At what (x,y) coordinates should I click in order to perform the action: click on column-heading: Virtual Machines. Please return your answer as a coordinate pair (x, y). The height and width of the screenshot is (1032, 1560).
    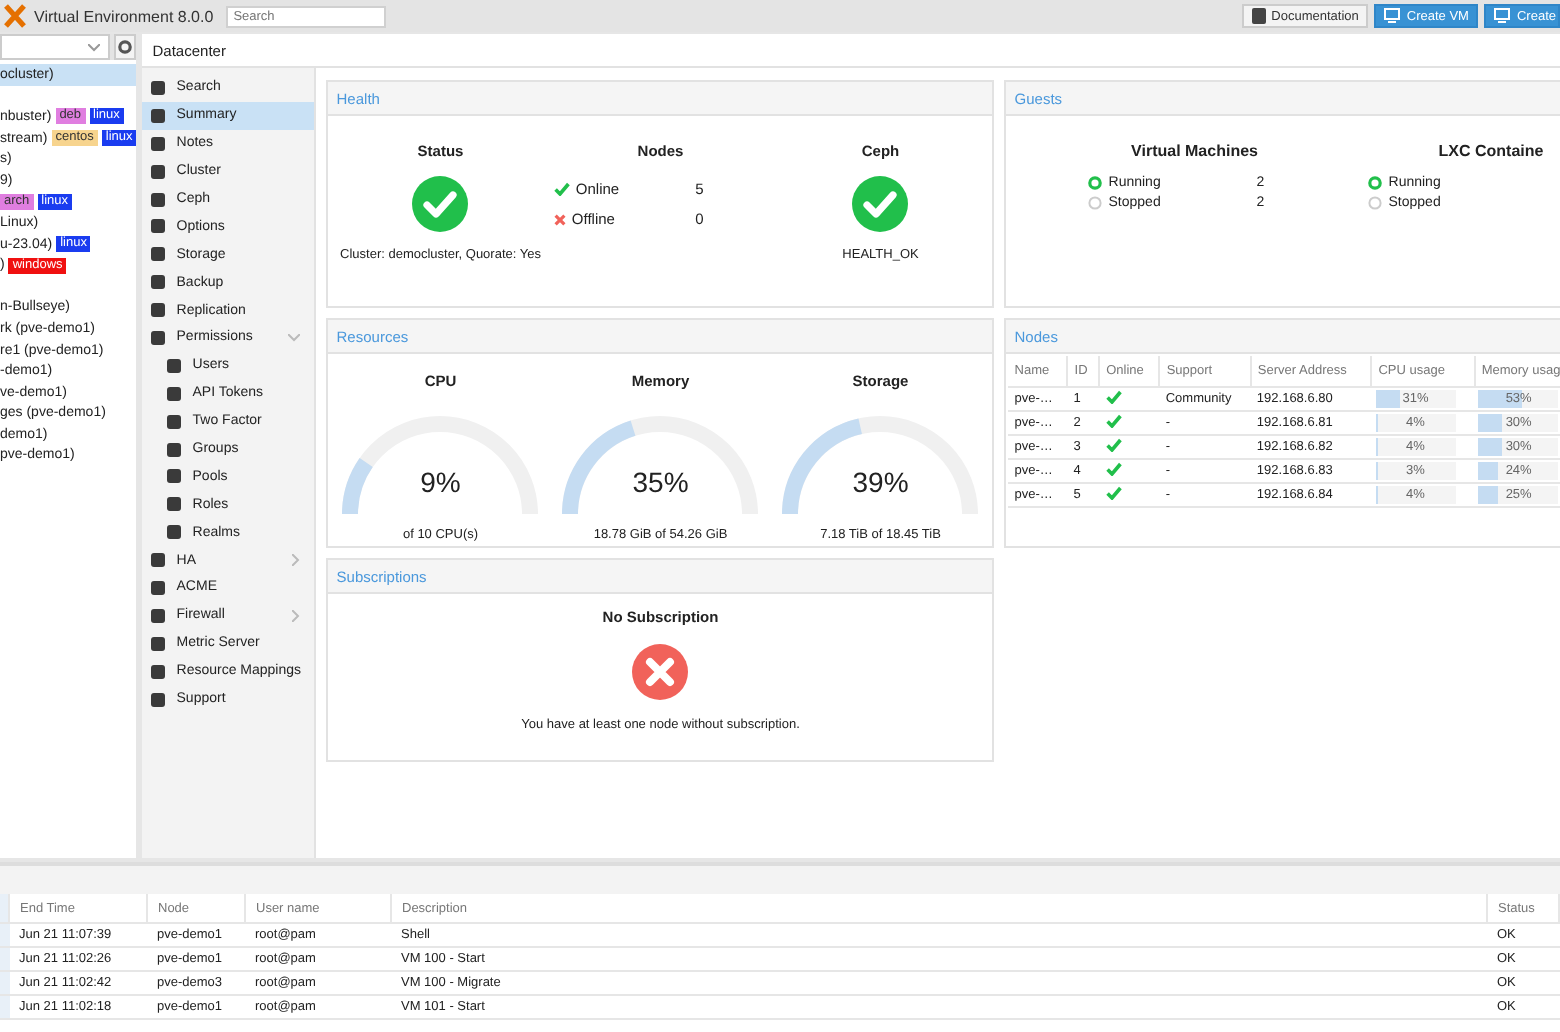
    Looking at the image, I should click on (1194, 151).